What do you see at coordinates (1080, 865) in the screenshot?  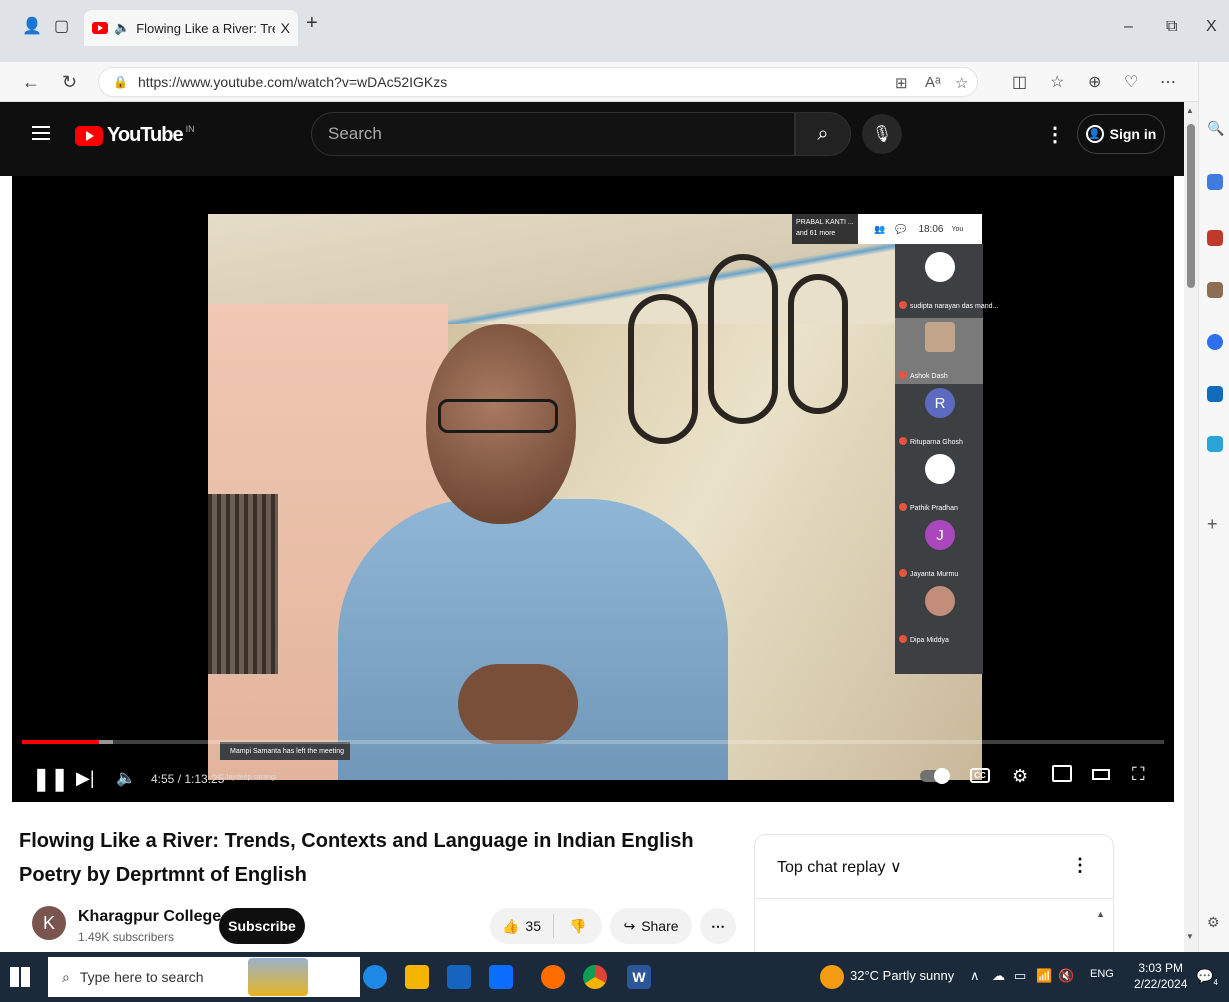 I see `chat-options-icon: ⋮` at bounding box center [1080, 865].